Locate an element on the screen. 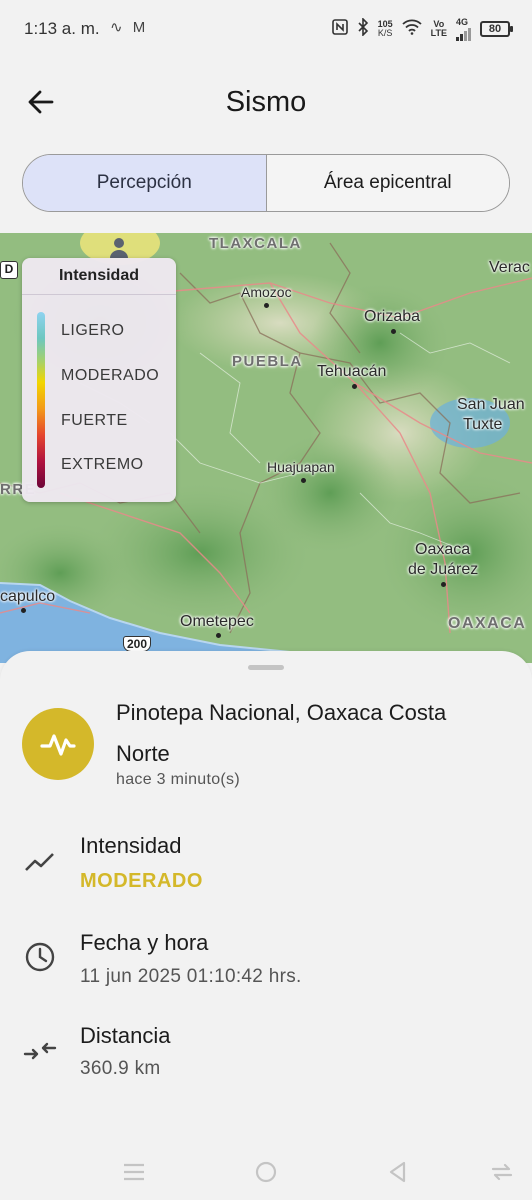  map-label-tehuacan: Tehuacán is located at coordinates (352, 371).